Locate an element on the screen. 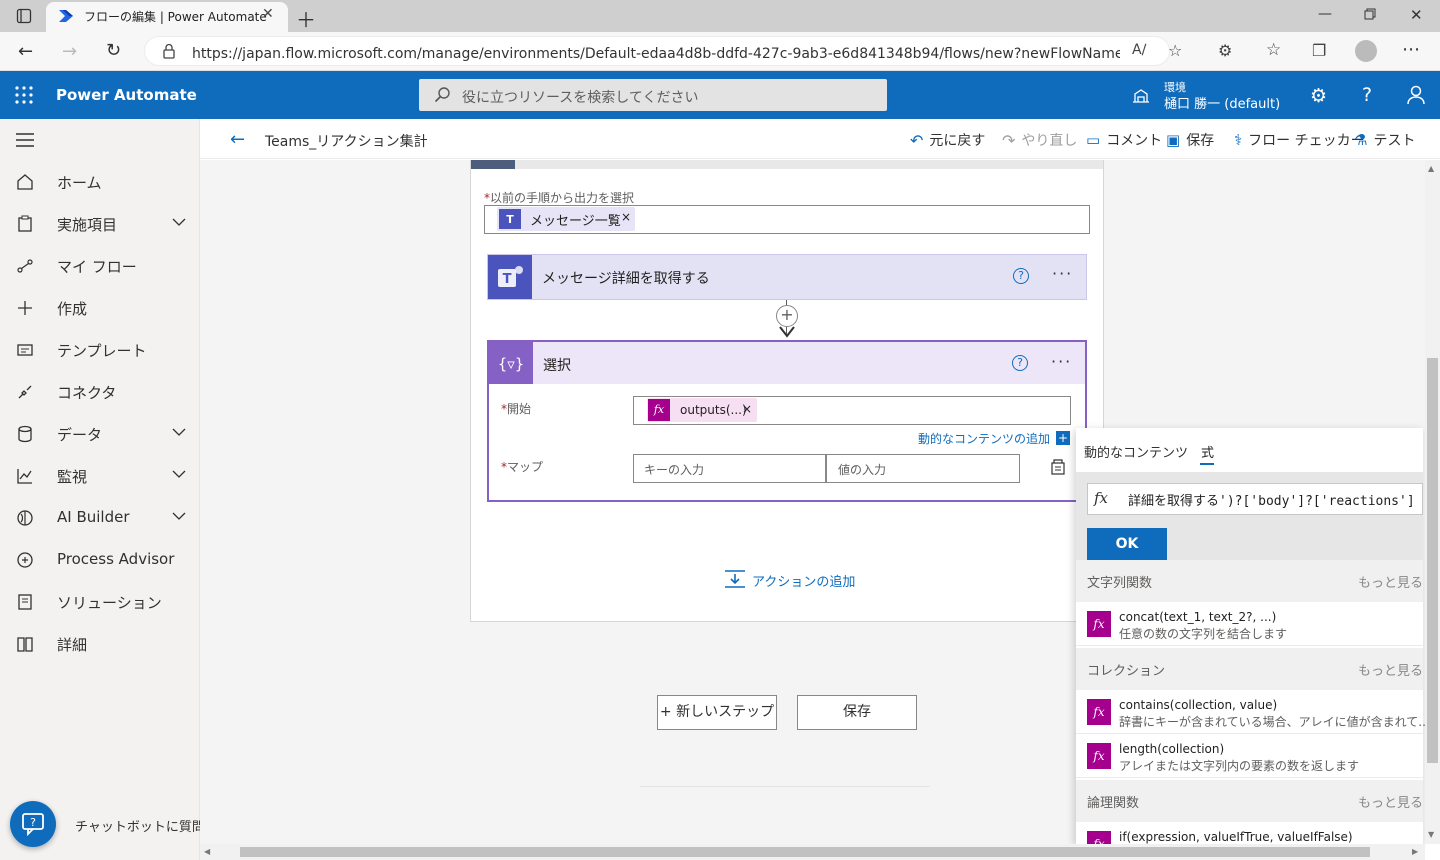 The width and height of the screenshot is (1440, 860). nav-item-8: 監視 is located at coordinates (100, 476).